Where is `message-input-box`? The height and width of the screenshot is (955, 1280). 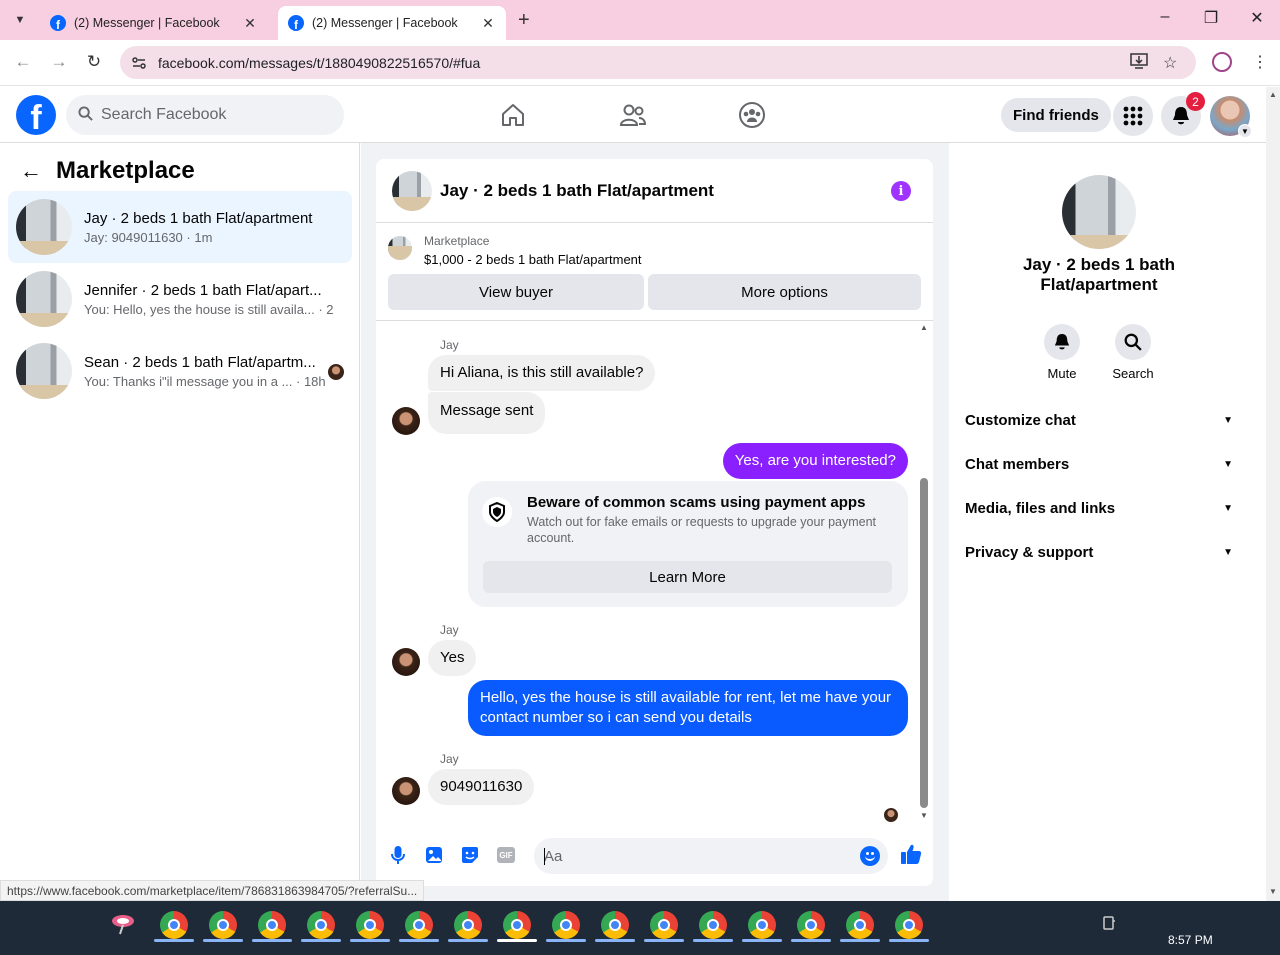 message-input-box is located at coordinates (711, 856).